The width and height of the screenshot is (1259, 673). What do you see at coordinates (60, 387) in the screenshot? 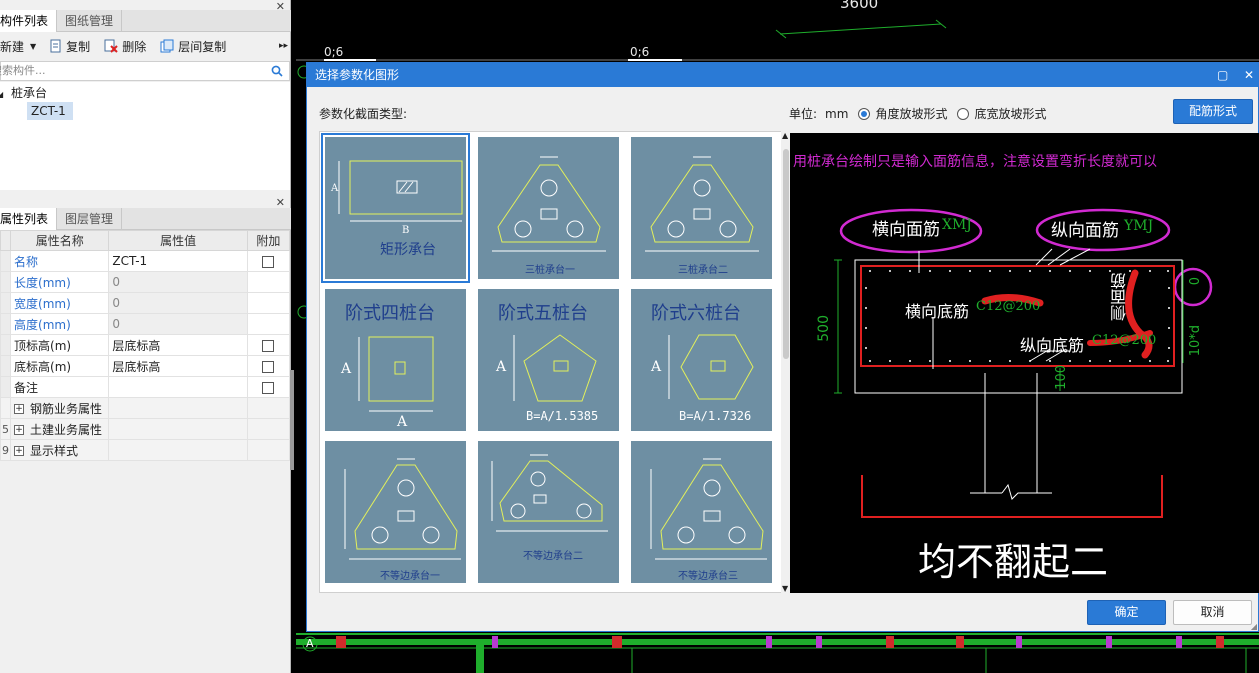
I see `prop-name: 备注` at bounding box center [60, 387].